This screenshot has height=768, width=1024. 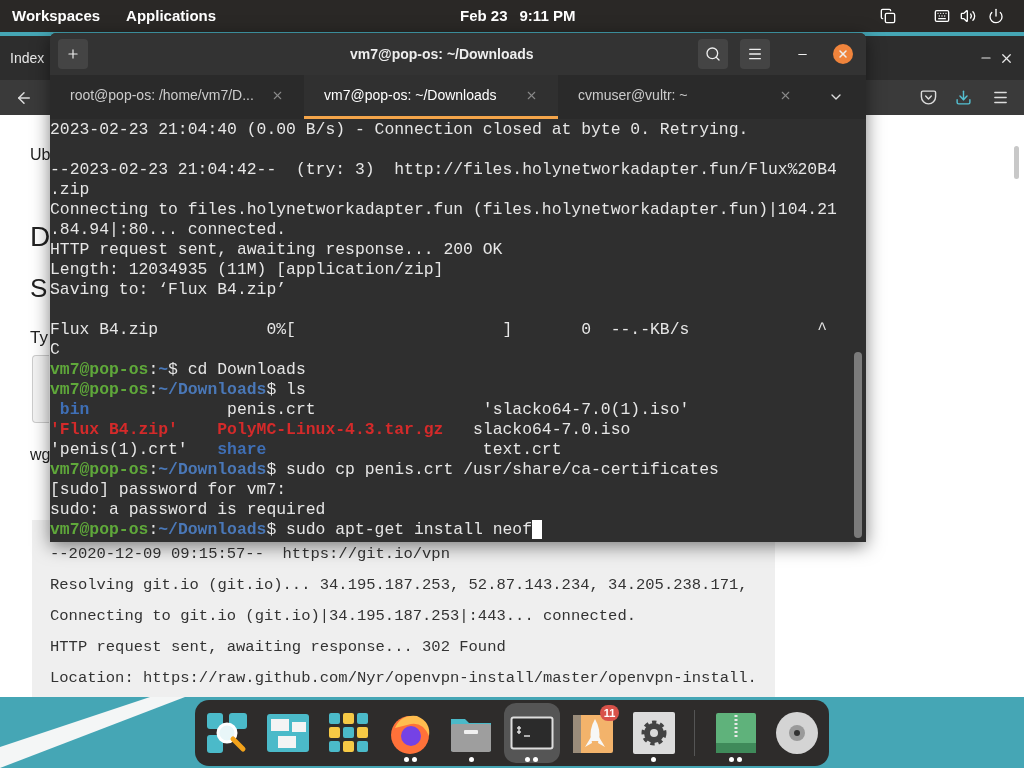 I want to click on terminal-text: Length: 12034935 (11M) [application/zip], so click(x=247, y=270).